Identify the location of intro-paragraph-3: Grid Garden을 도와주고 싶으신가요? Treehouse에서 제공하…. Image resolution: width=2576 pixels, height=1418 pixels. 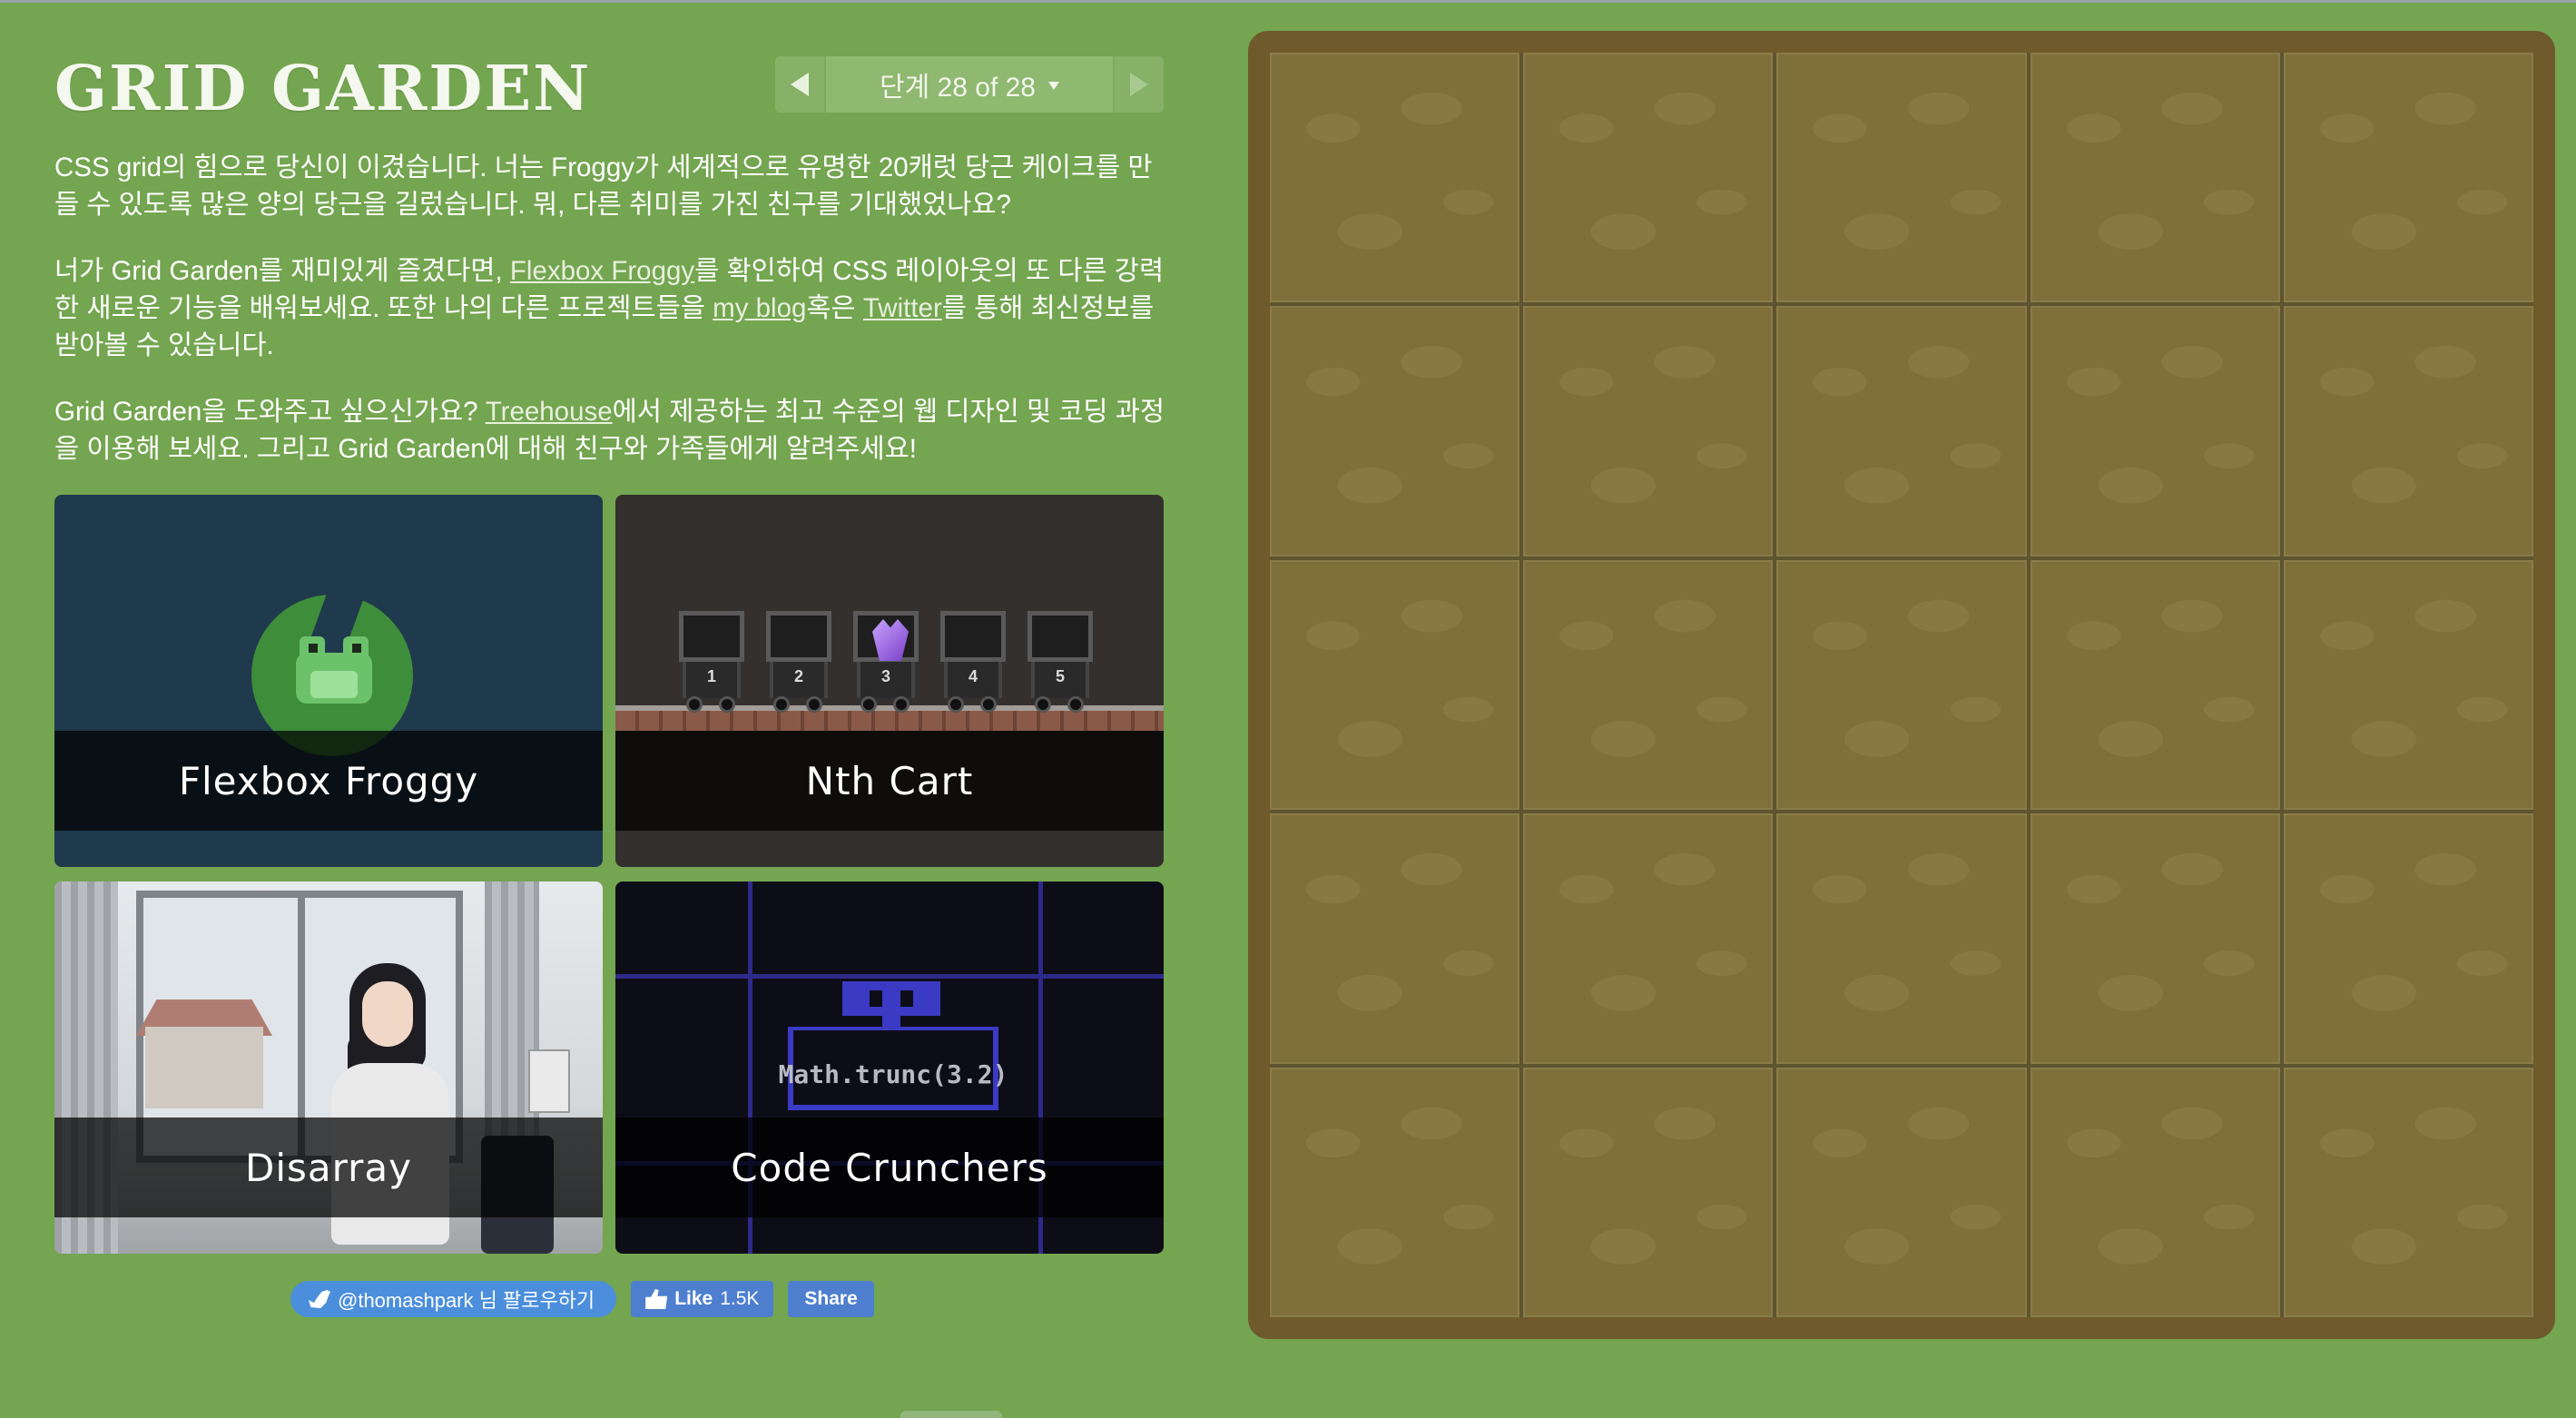
(609, 431).